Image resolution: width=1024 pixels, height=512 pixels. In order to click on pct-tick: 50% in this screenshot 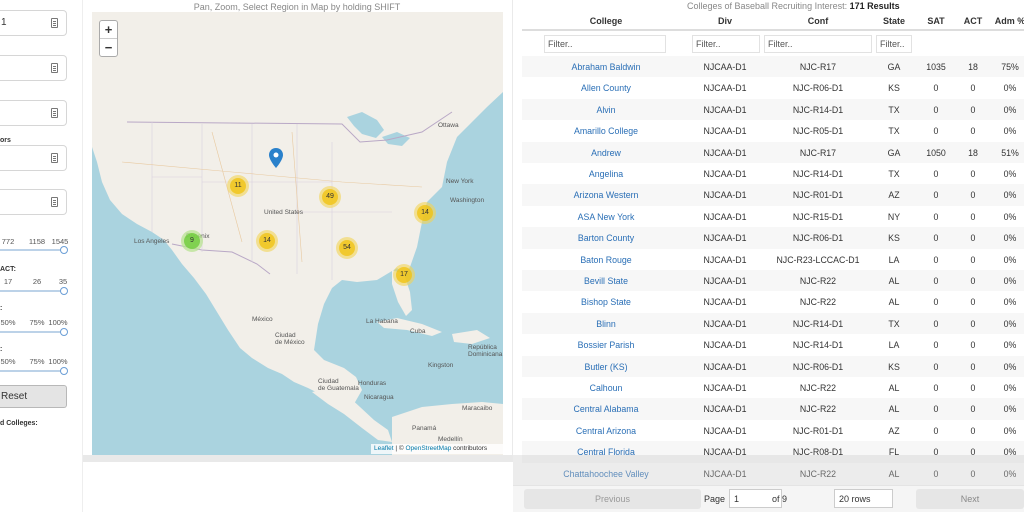, I will do `click(8, 322)`.